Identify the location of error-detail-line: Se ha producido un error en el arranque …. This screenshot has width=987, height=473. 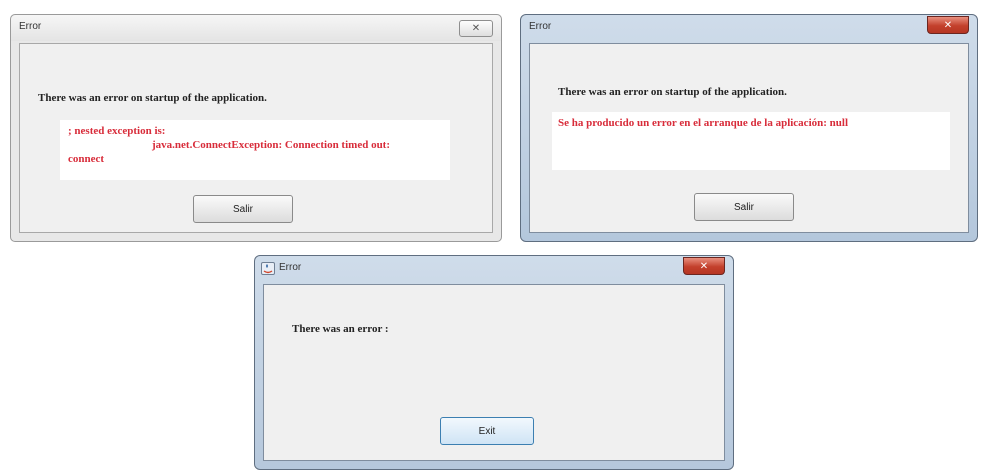
(703, 123).